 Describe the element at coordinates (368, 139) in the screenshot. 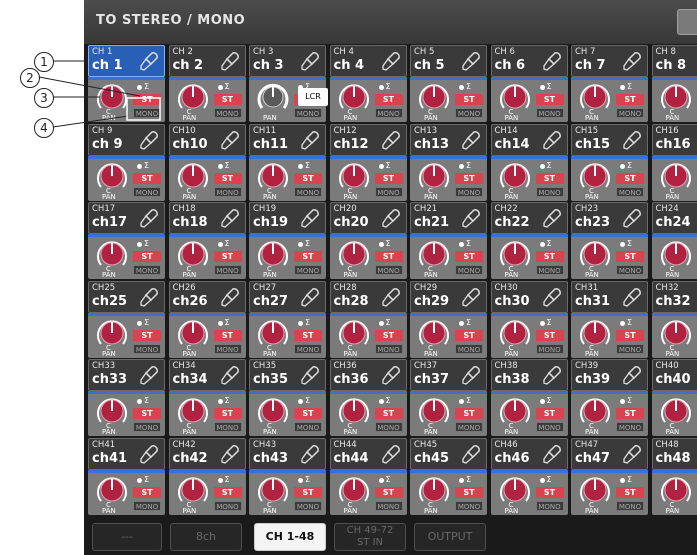

I see `channel-name-button: CH12 ch12` at that location.